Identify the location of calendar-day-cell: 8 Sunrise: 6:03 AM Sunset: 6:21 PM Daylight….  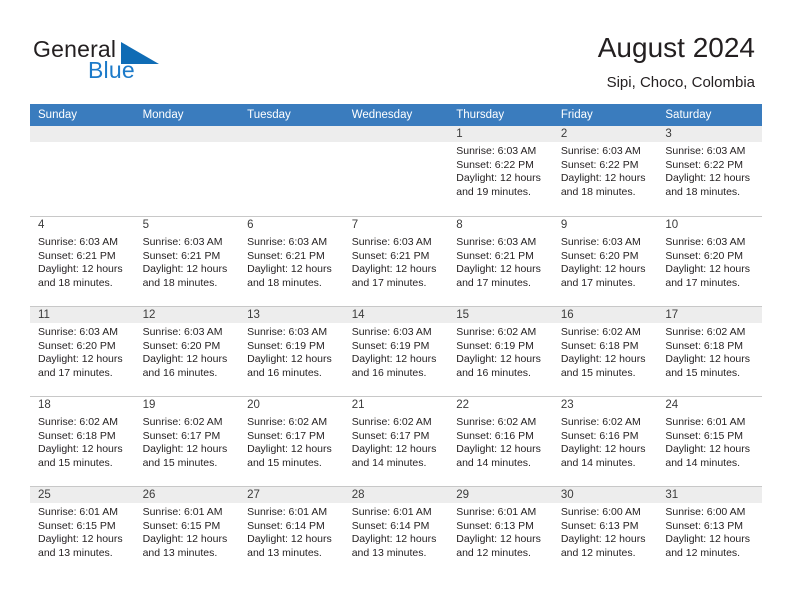
(500, 261).